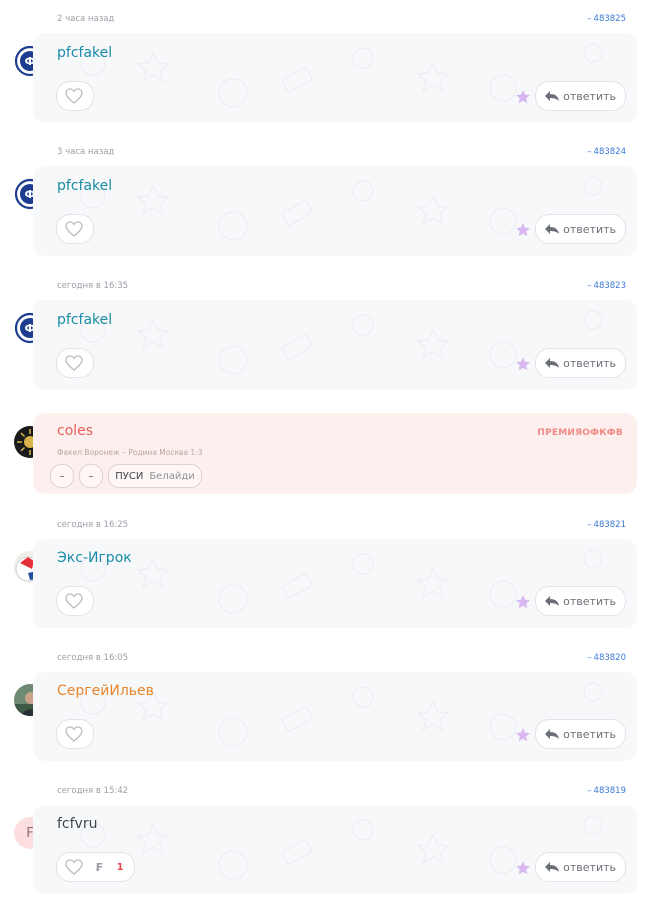 The image size is (650, 907). I want to click on comment-meta: сегодня в 16:25 –483821, so click(341, 526).